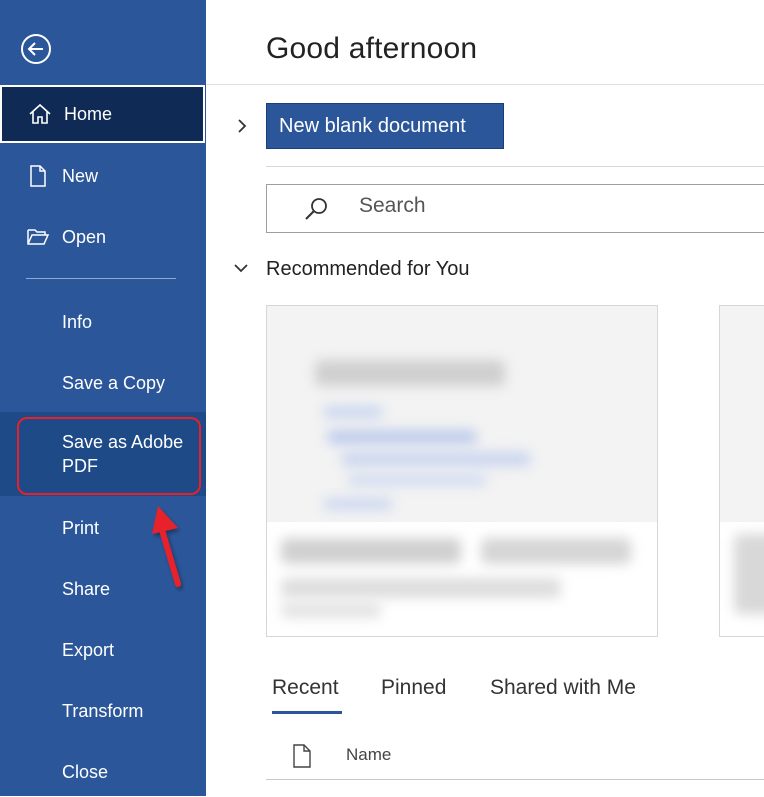 The height and width of the screenshot is (797, 764). Describe the element at coordinates (305, 687) in the screenshot. I see `tab-label: Recent` at that location.